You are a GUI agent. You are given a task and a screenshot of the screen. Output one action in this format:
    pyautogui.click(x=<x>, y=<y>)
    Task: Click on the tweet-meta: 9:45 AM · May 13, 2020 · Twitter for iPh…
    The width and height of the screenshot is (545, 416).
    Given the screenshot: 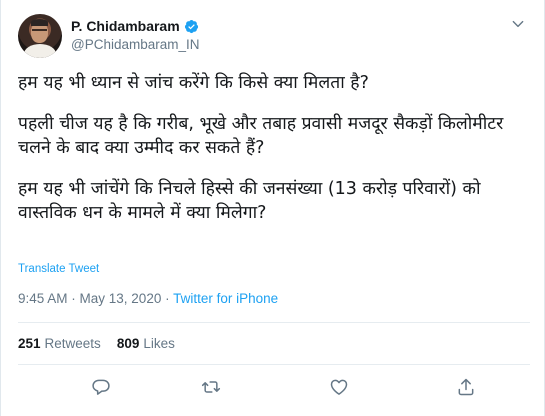 What is the action you would take?
    pyautogui.click(x=148, y=298)
    